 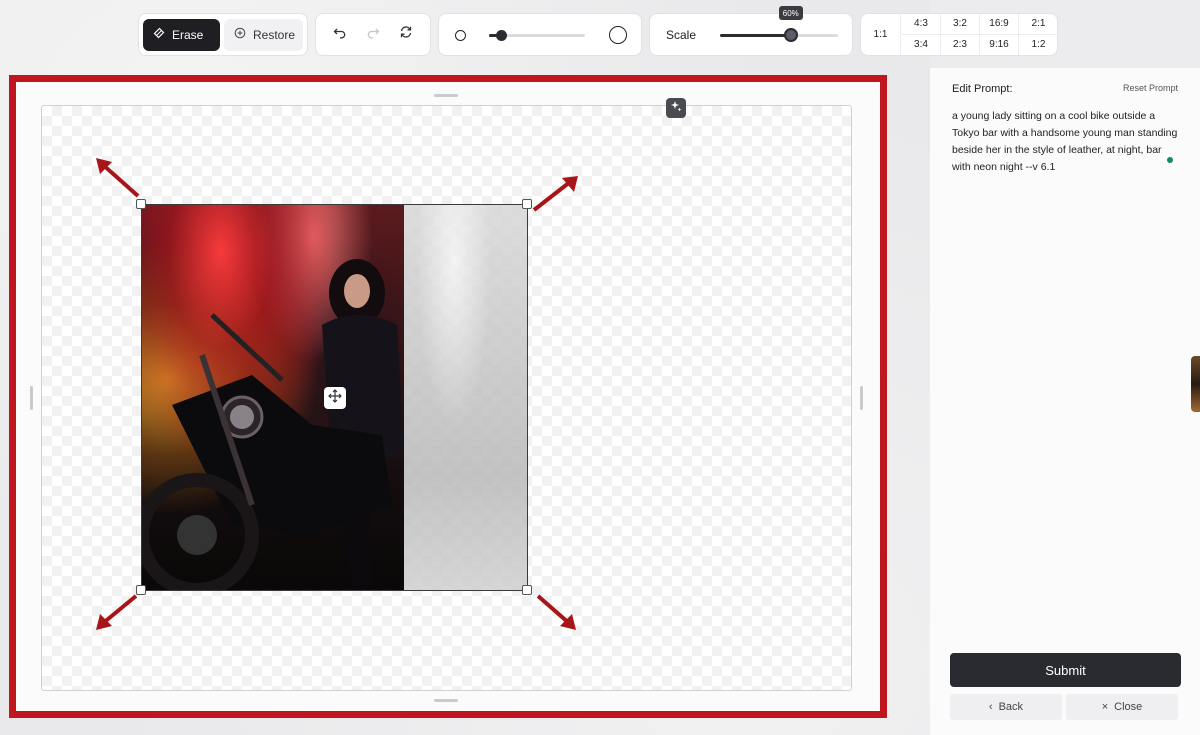 I want to click on right-edge-handle, so click(x=861, y=398).